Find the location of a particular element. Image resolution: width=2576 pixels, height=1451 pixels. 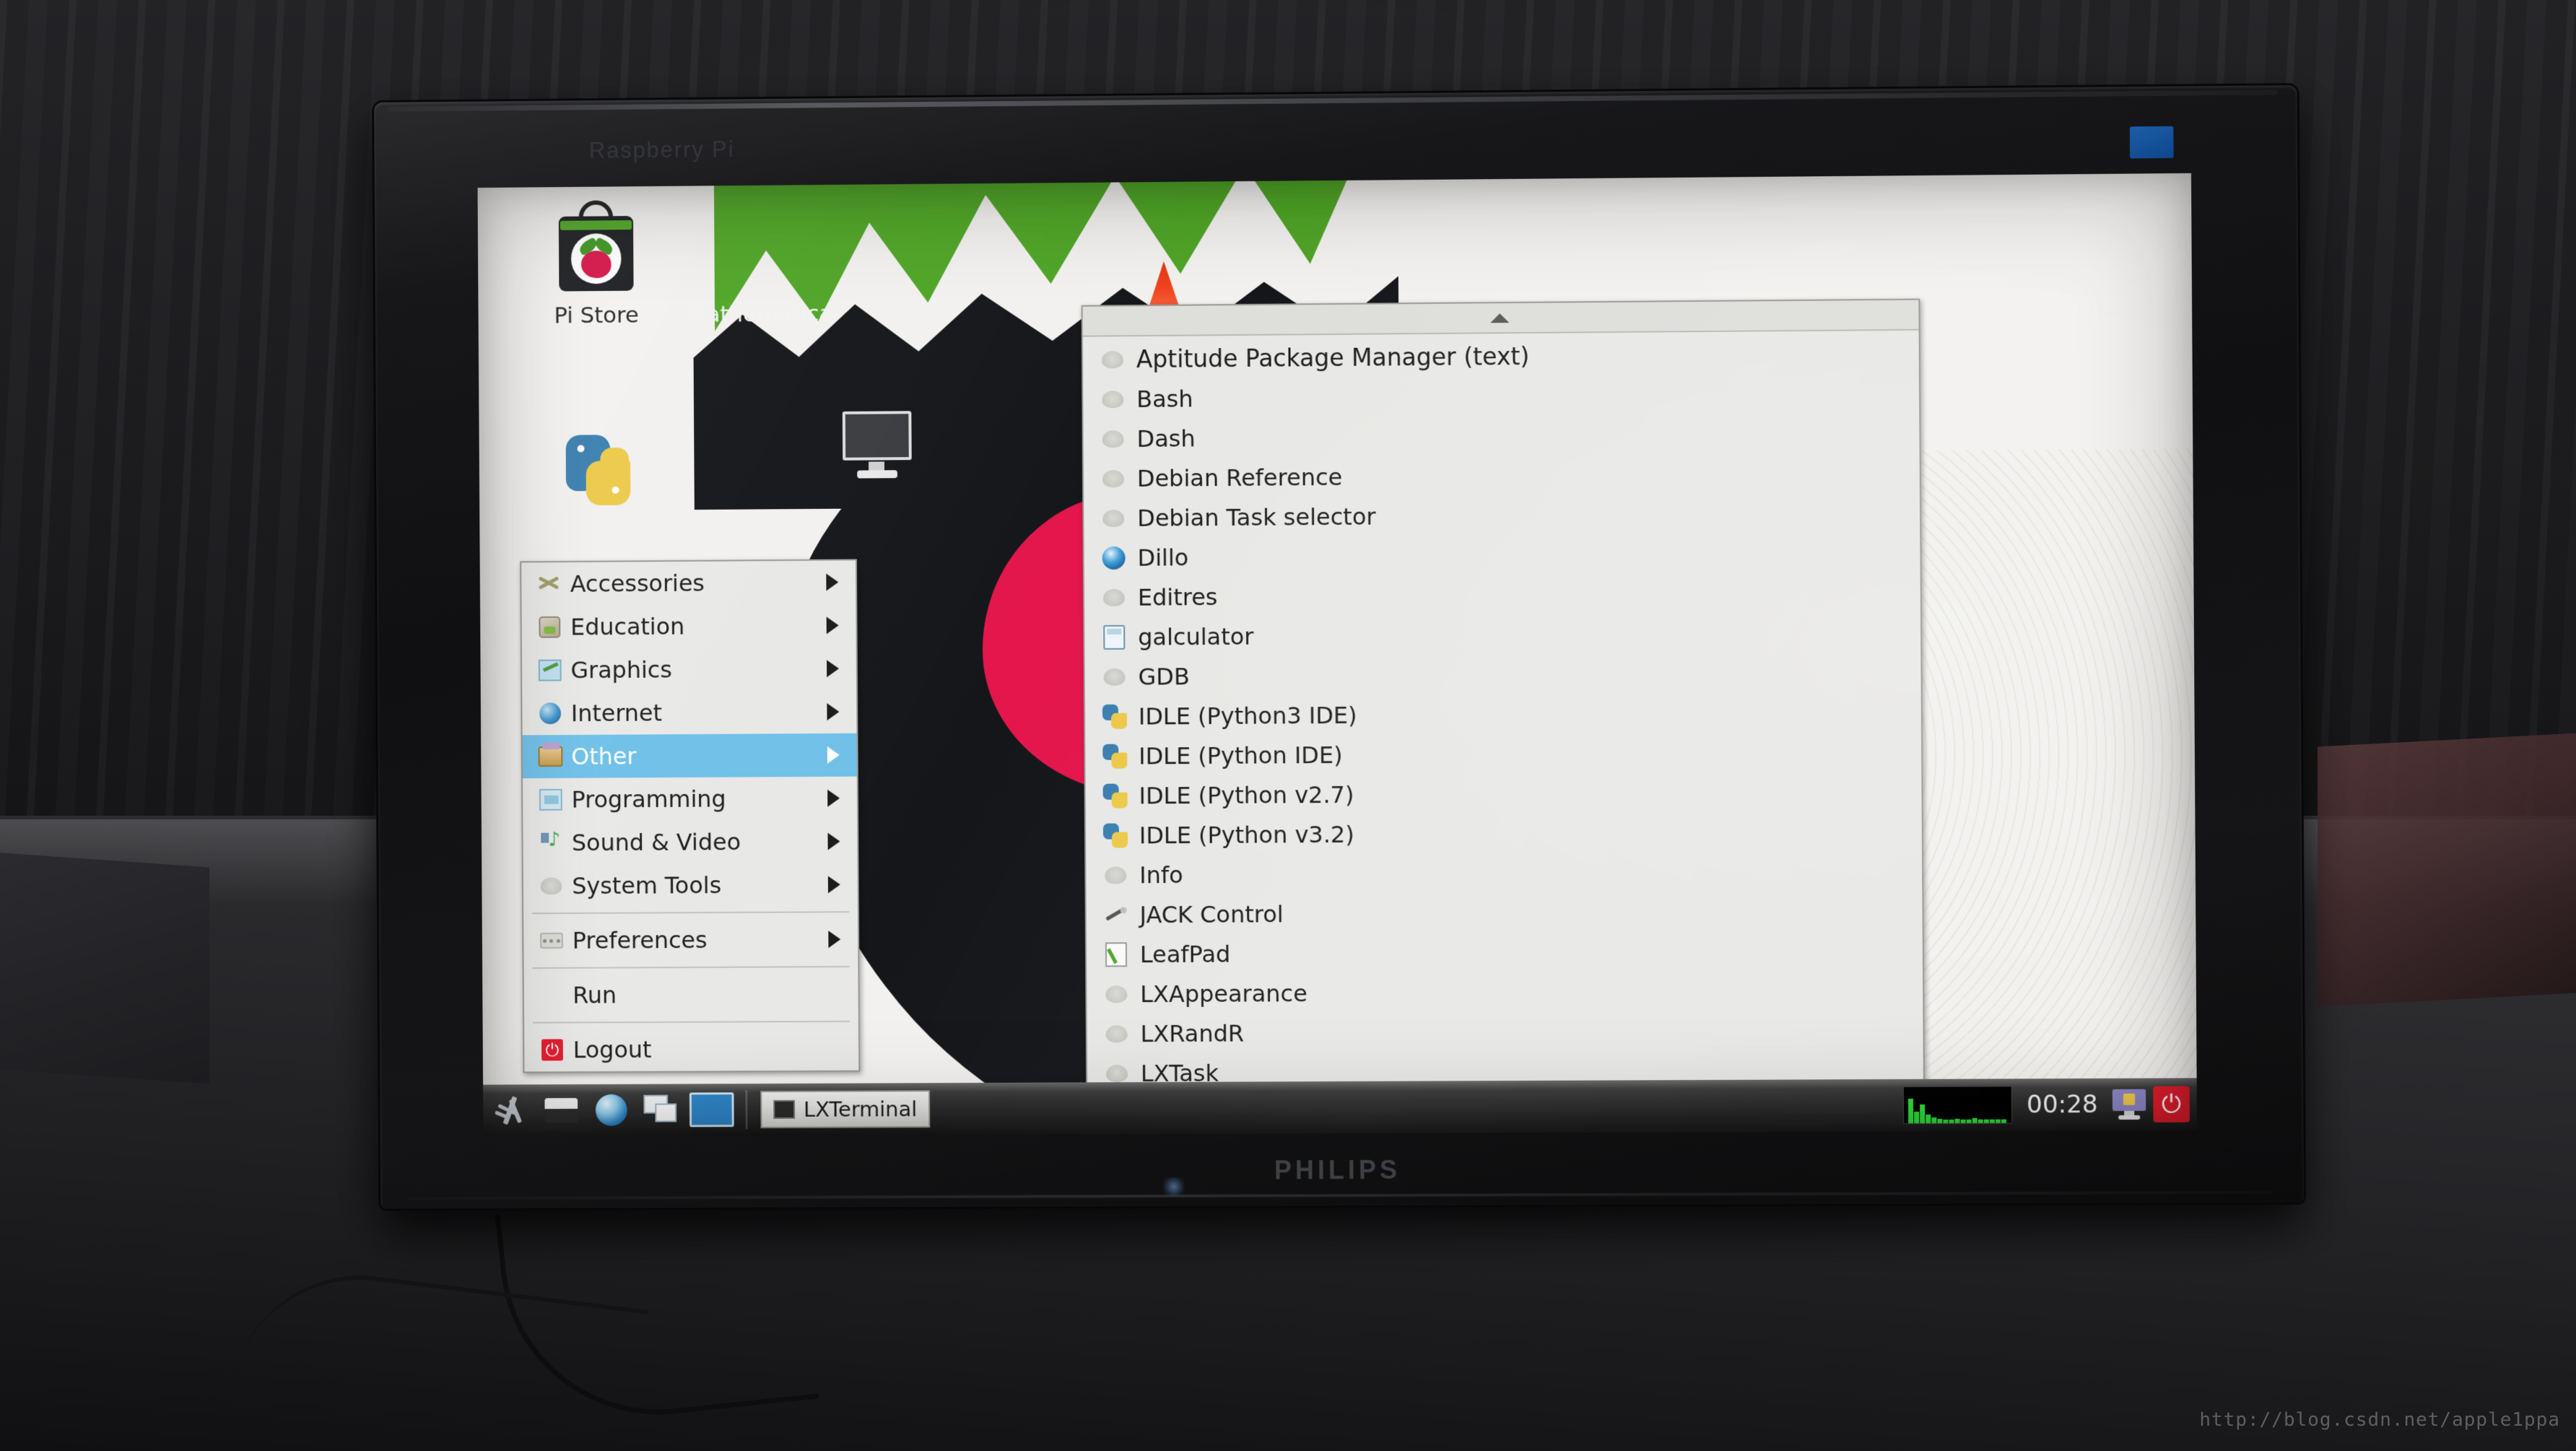

submenu-item-label: LXAppearance is located at coordinates (1220, 994).